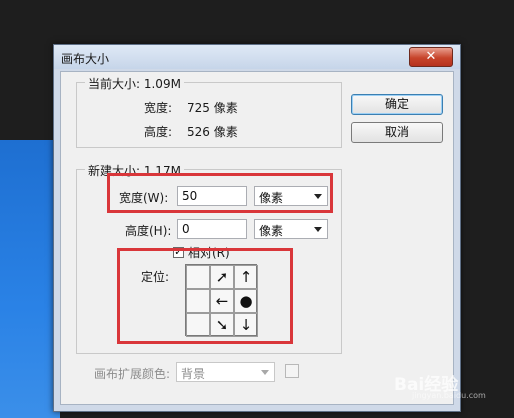  I want to click on current-height-label: 高度:, so click(158, 132).